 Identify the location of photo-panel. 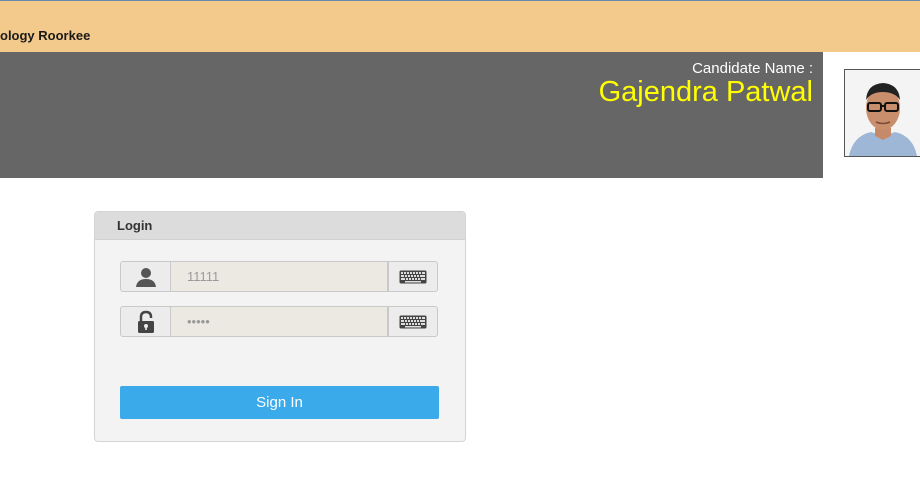
(871, 115).